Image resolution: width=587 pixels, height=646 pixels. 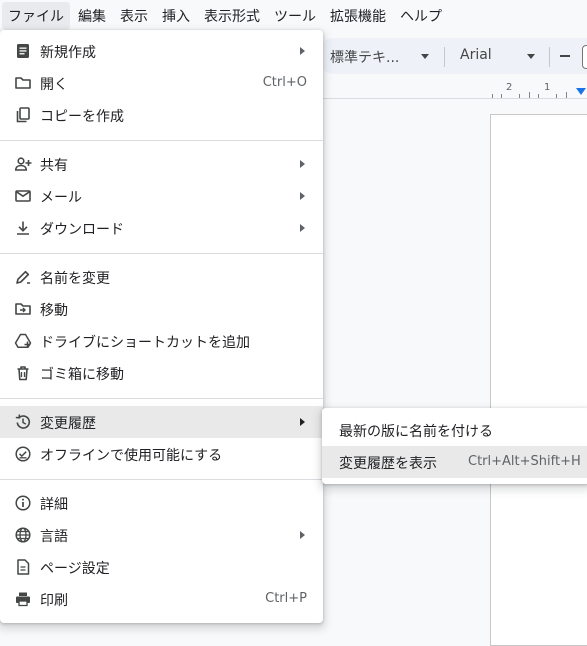 What do you see at coordinates (23, 115) in the screenshot?
I see `copy-icon` at bounding box center [23, 115].